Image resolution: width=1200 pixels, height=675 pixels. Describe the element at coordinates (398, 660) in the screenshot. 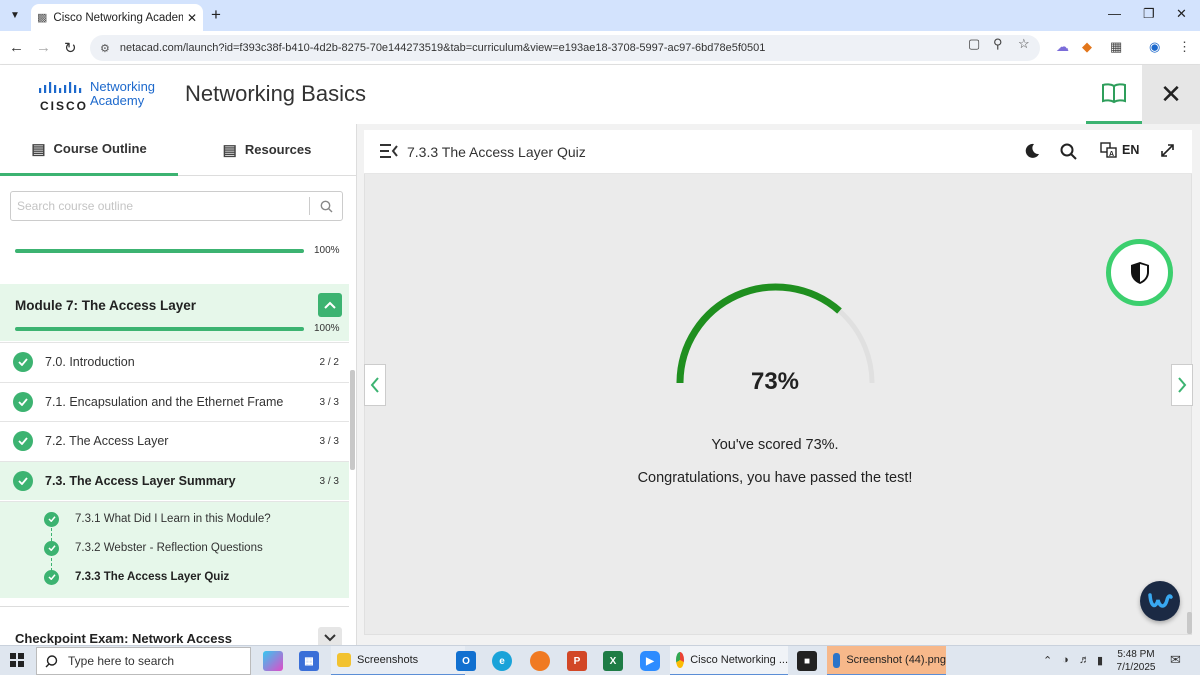

I see `taskbar-item-screenshots: Screenshots` at that location.